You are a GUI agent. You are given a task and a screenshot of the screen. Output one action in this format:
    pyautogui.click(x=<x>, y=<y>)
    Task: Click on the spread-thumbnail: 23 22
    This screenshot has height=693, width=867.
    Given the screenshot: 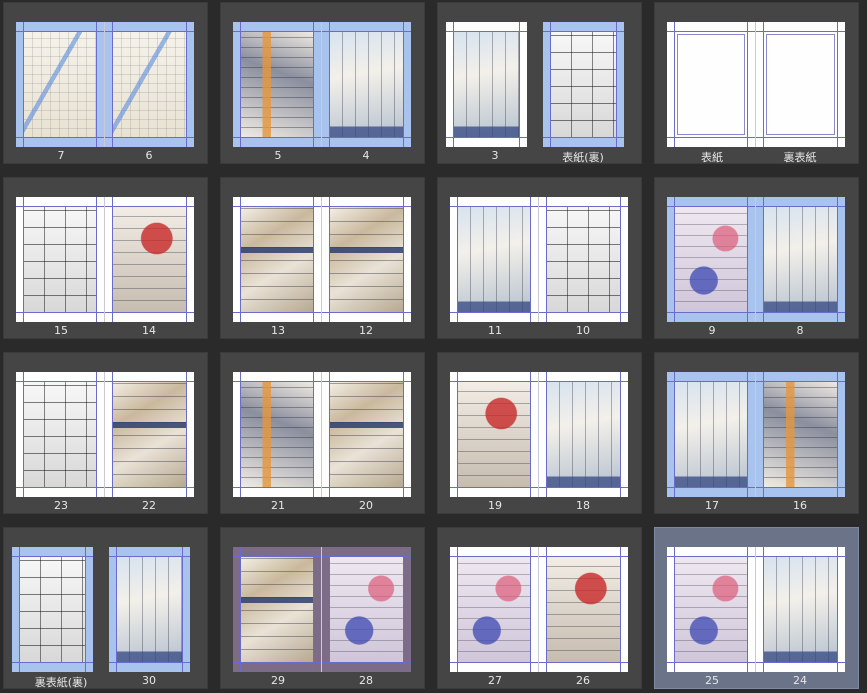 What is the action you would take?
    pyautogui.click(x=105, y=433)
    